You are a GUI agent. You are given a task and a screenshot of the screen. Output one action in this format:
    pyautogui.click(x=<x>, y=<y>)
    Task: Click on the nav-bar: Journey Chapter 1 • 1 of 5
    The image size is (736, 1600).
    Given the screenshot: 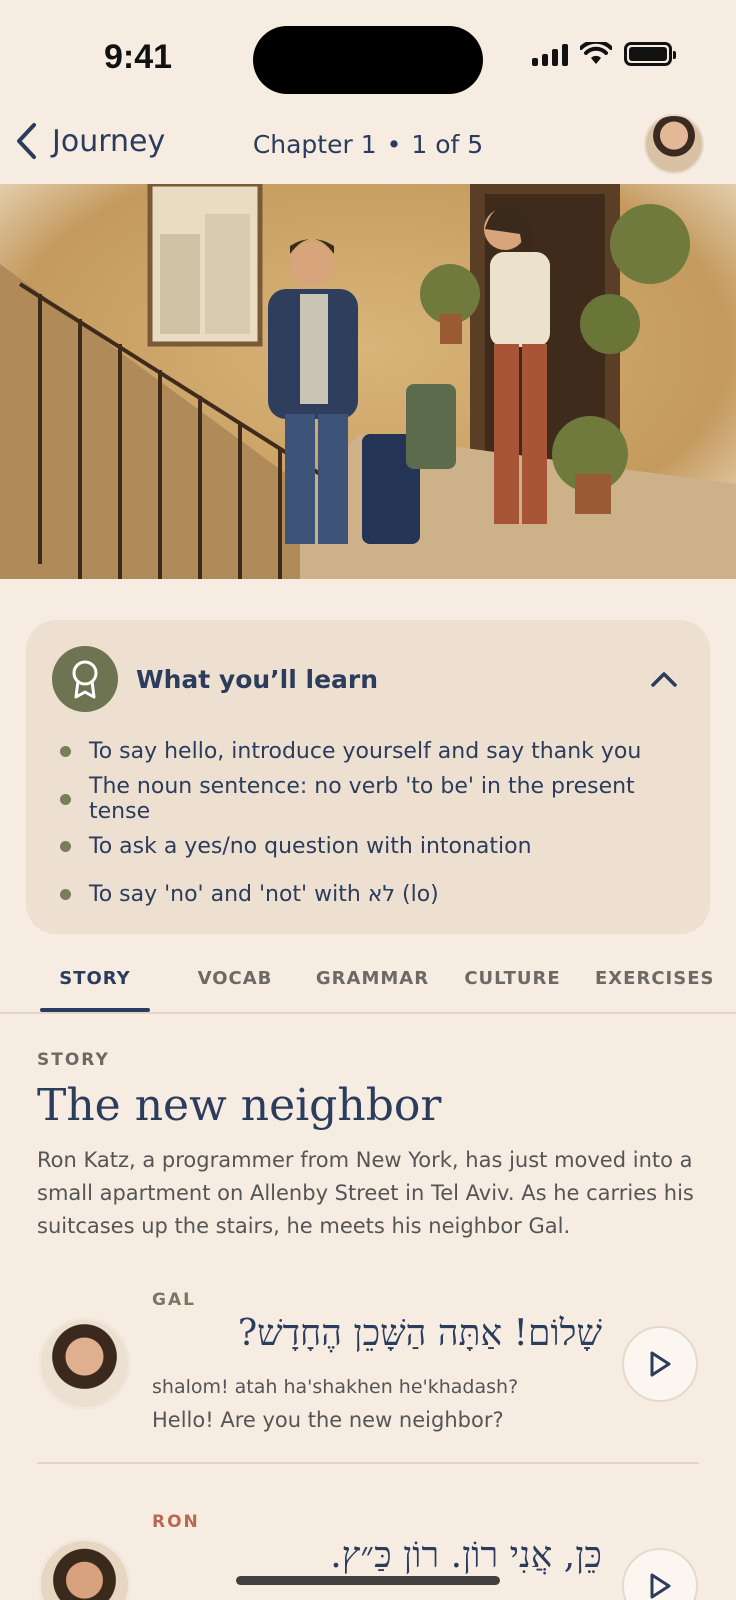 What is the action you would take?
    pyautogui.click(x=368, y=147)
    